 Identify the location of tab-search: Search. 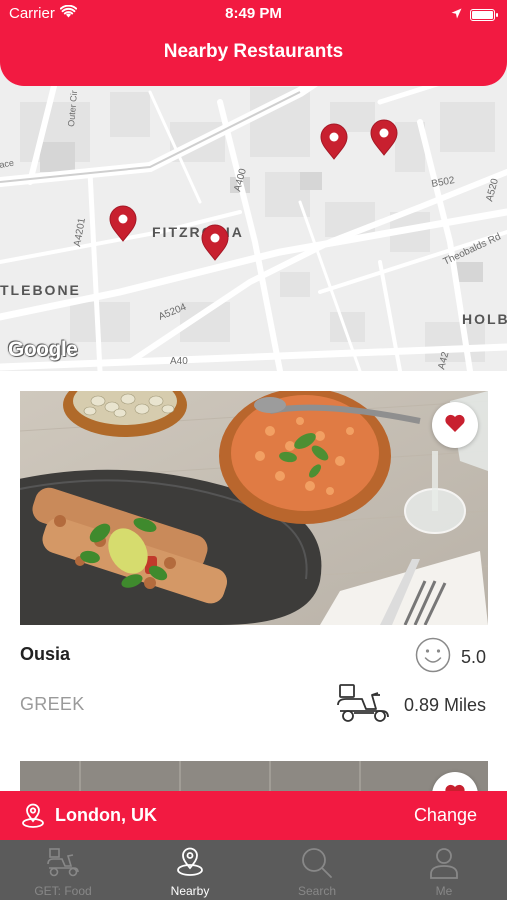
(317, 870).